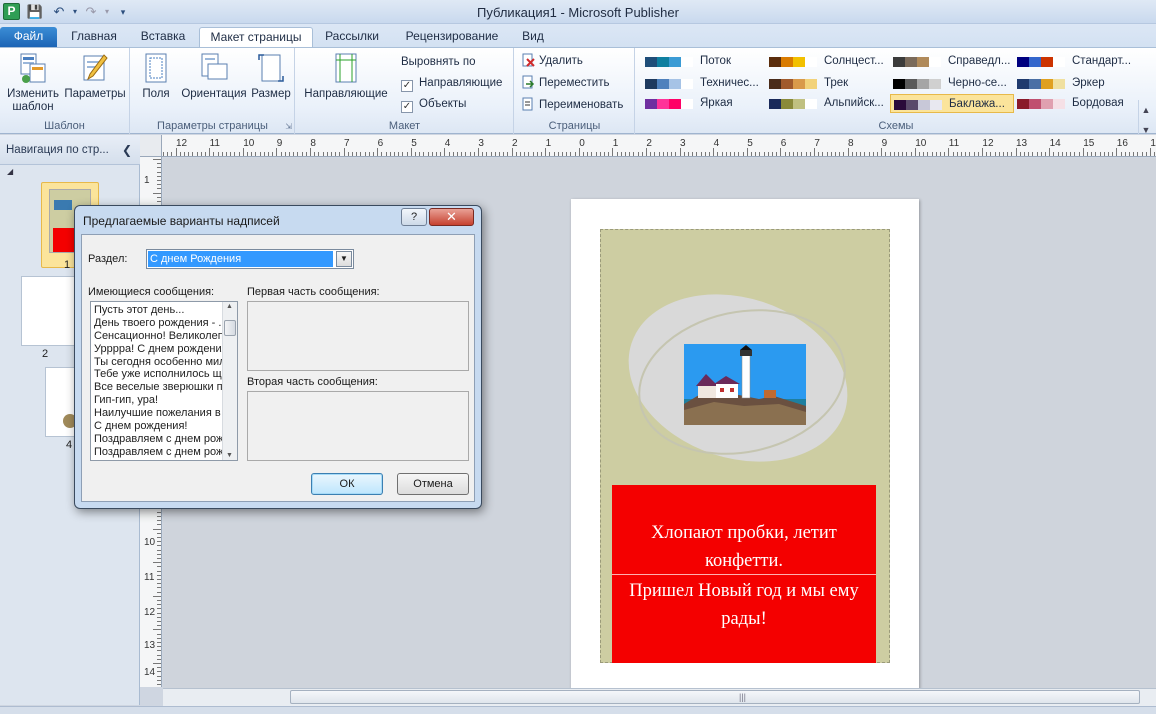  What do you see at coordinates (896, 126) in the screenshot?
I see `schemes-group-label: Схемы` at bounding box center [896, 126].